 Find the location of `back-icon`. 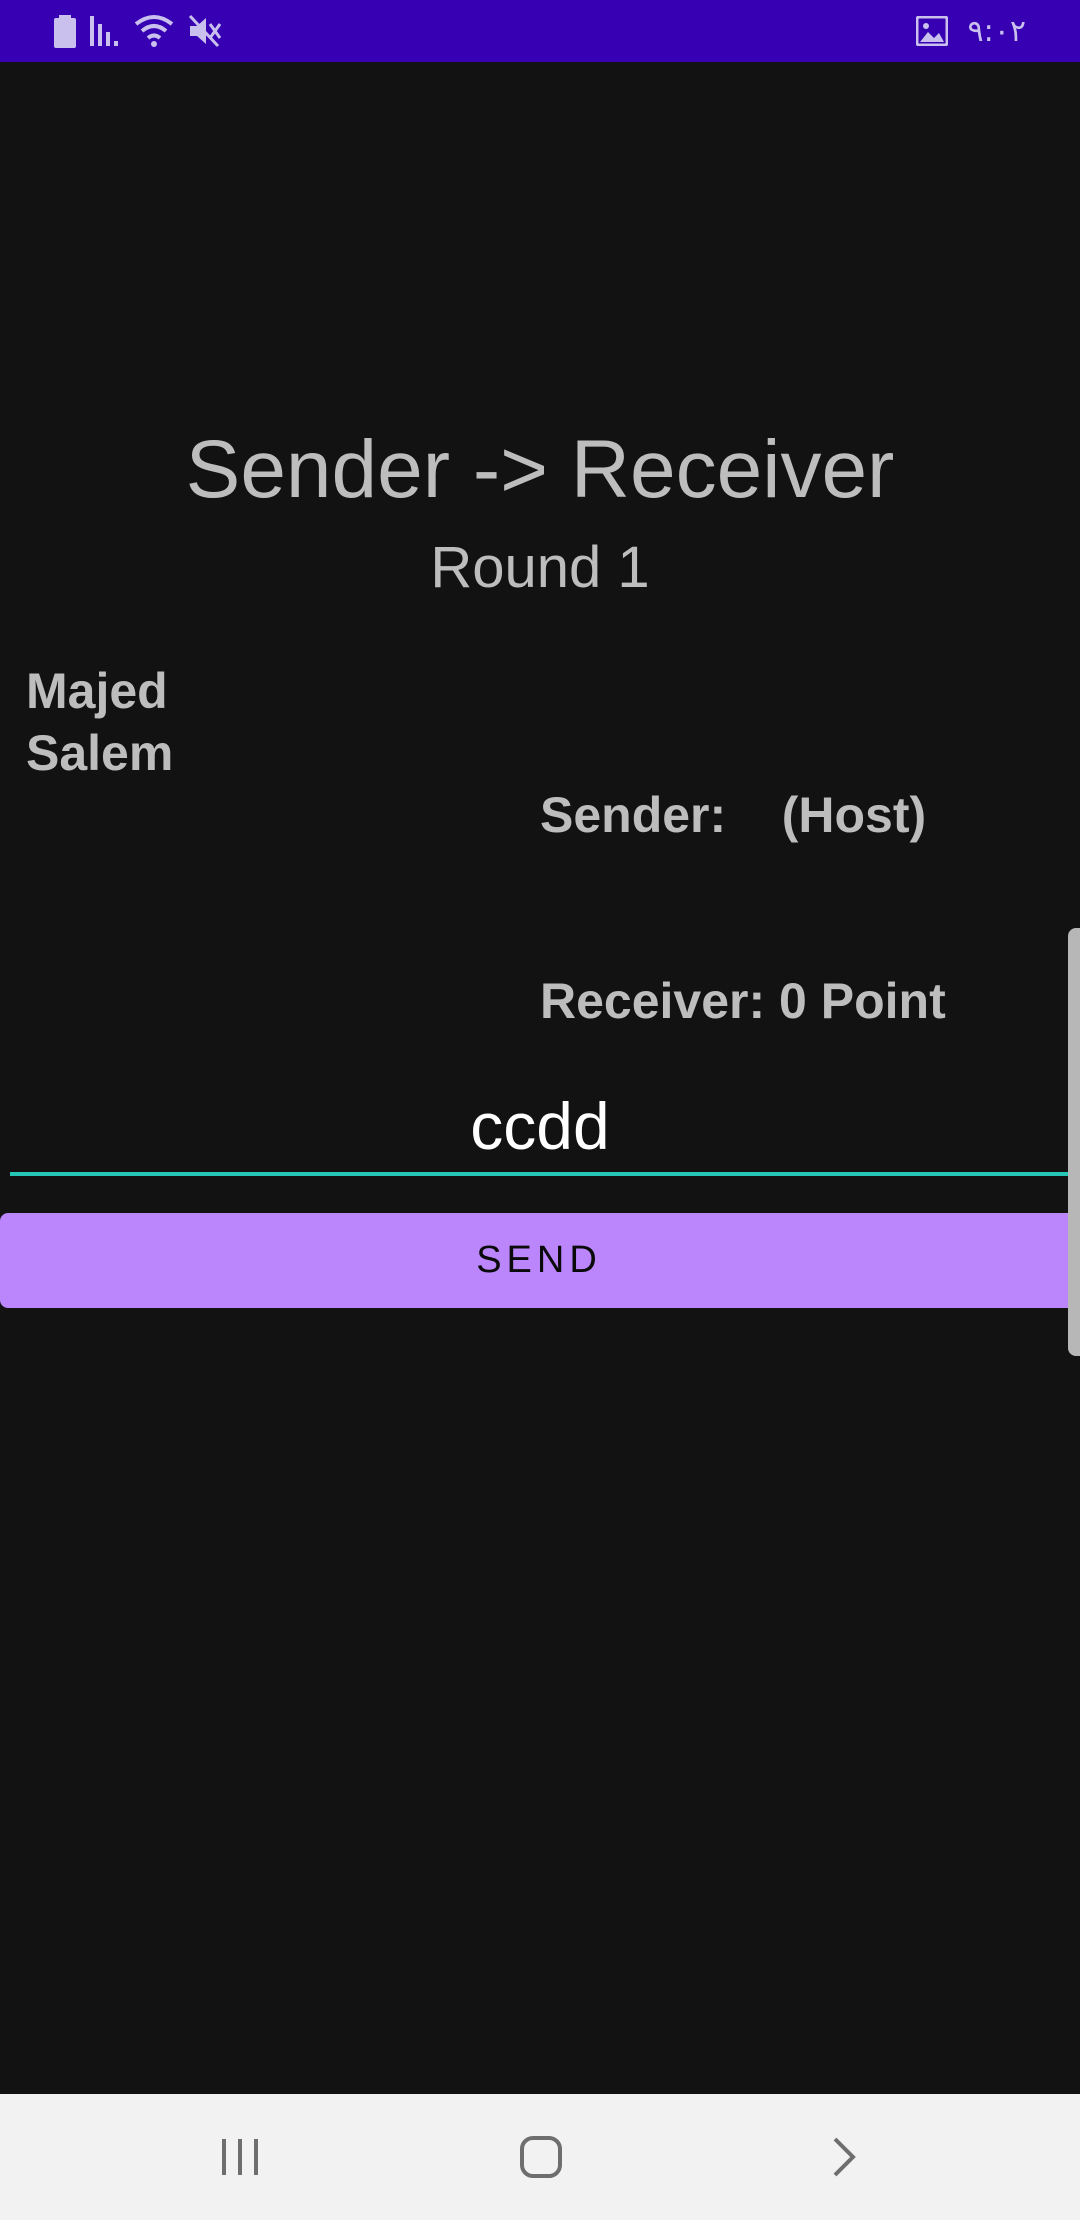

back-icon is located at coordinates (844, 2157).